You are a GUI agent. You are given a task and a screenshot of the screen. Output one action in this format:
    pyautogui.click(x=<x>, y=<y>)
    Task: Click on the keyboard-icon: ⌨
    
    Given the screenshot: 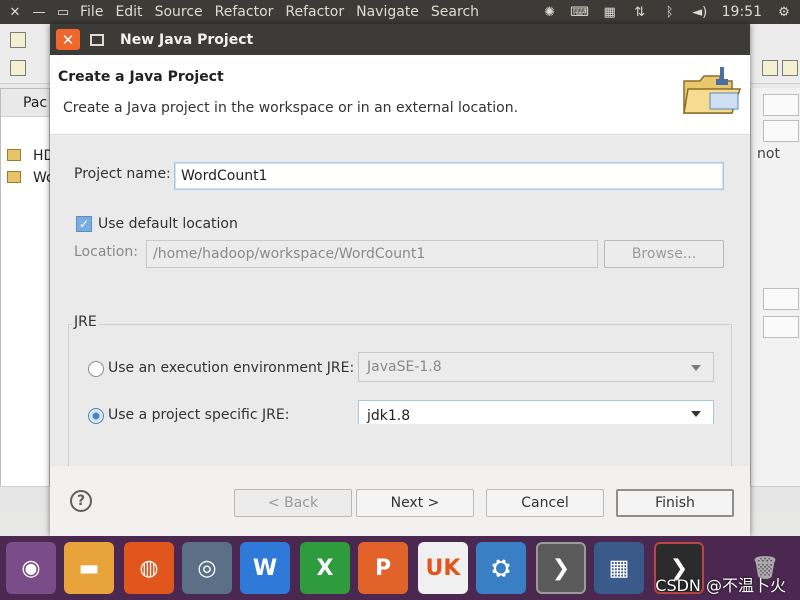 What is the action you would take?
    pyautogui.click(x=579, y=12)
    